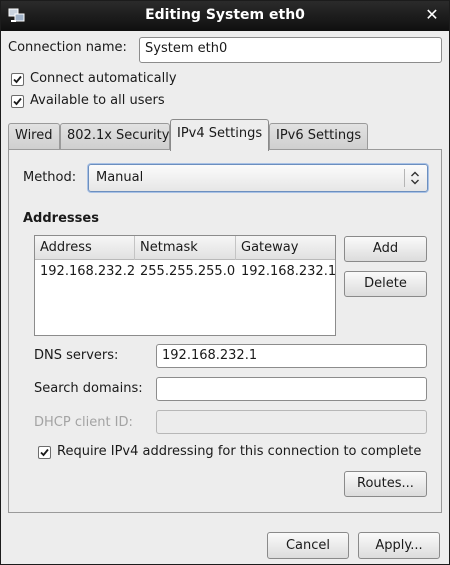 The image size is (450, 565). What do you see at coordinates (50, 177) in the screenshot?
I see `method-label: Method:` at bounding box center [50, 177].